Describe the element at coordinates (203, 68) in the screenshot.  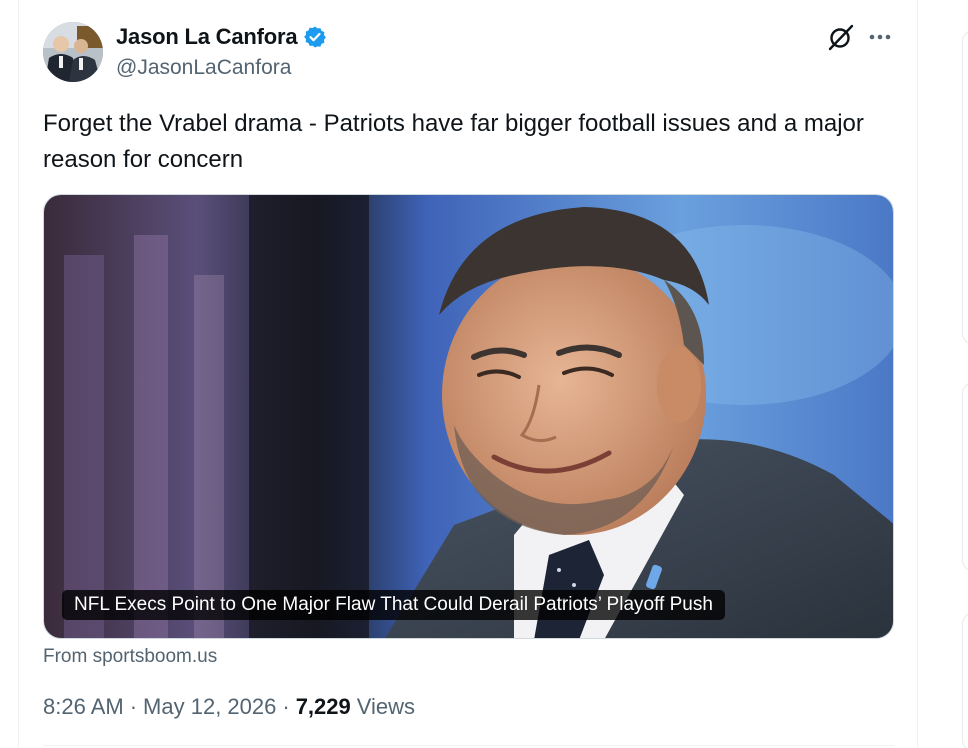
I see `author-handle: @JasonLaCanfora` at that location.